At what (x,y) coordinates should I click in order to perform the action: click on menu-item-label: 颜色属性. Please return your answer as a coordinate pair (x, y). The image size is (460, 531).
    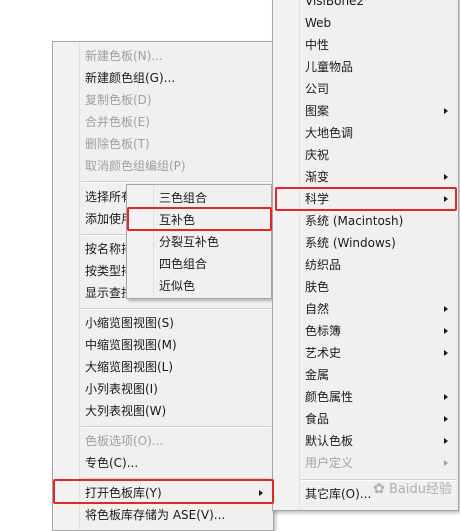
    Looking at the image, I should click on (329, 397).